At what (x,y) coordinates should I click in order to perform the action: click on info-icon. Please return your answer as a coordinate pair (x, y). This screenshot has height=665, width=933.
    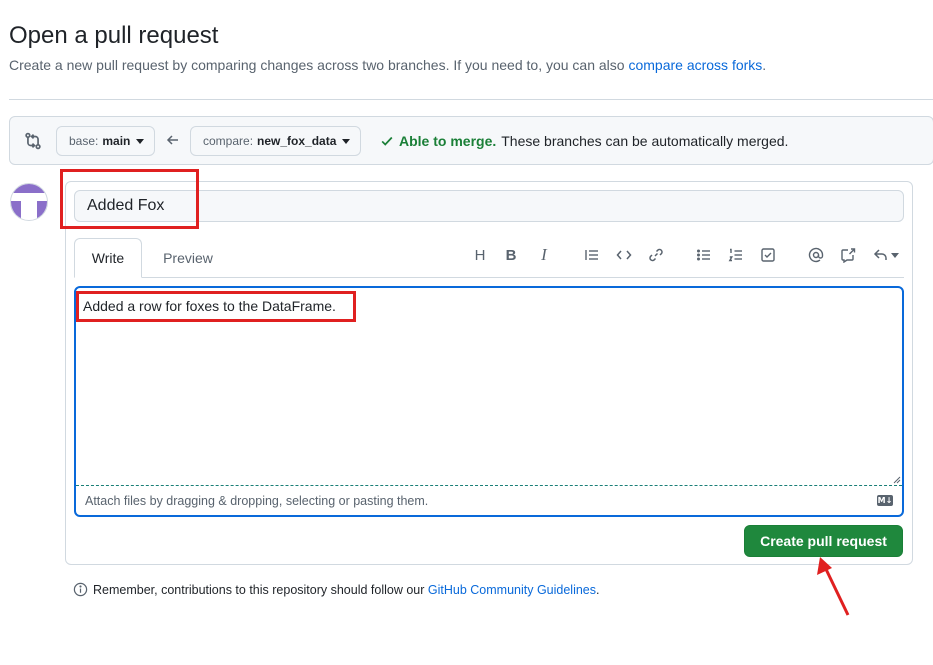
    Looking at the image, I should click on (80, 589).